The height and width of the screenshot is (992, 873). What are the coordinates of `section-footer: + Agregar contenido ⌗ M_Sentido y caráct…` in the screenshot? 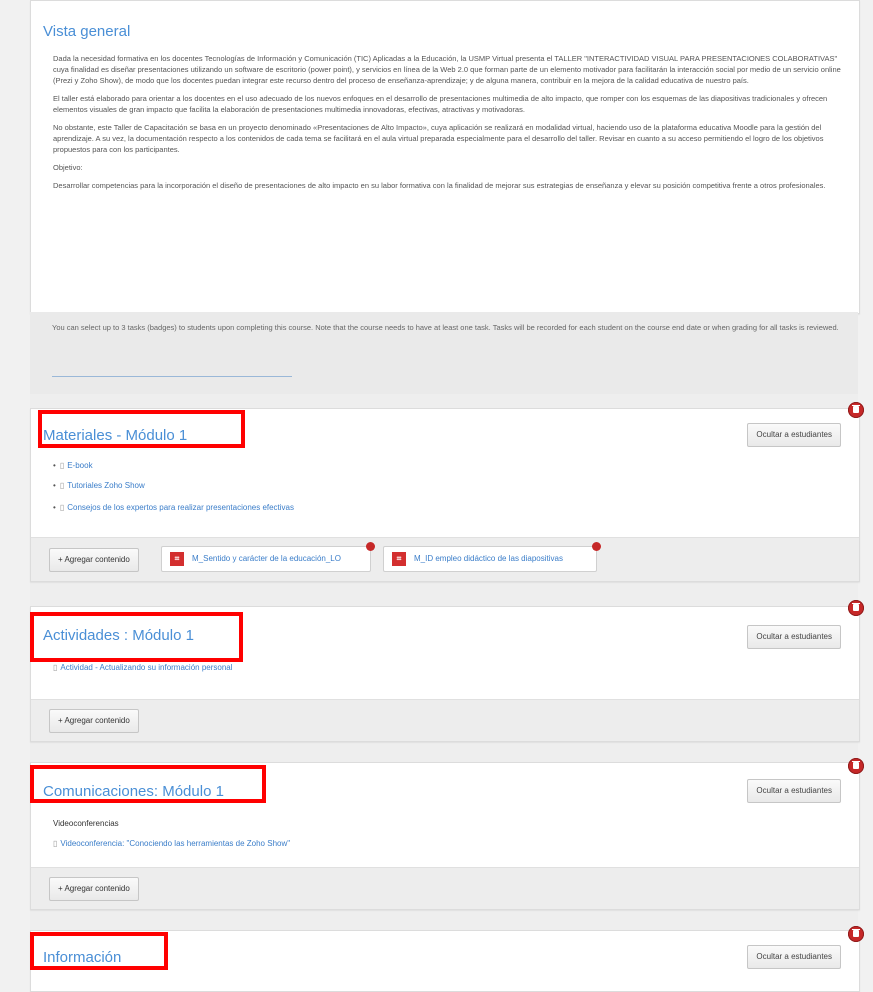 It's located at (445, 559).